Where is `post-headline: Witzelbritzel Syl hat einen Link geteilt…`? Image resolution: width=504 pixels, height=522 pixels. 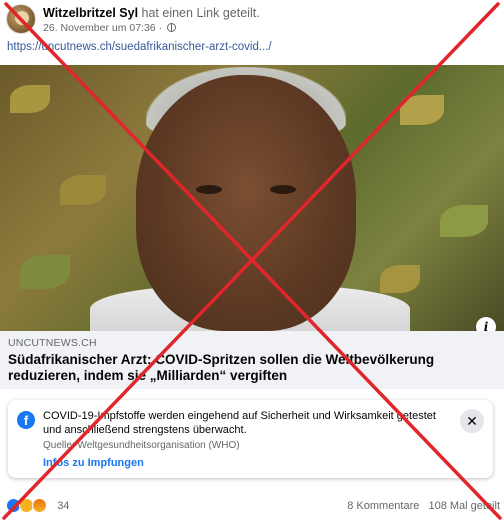
post-headline: Witzelbritzel Syl hat einen Link geteilt… is located at coordinates (151, 13).